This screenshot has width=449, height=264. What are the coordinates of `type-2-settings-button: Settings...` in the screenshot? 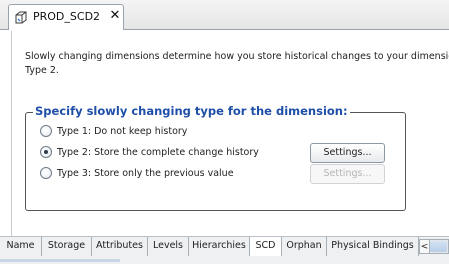 It's located at (347, 153).